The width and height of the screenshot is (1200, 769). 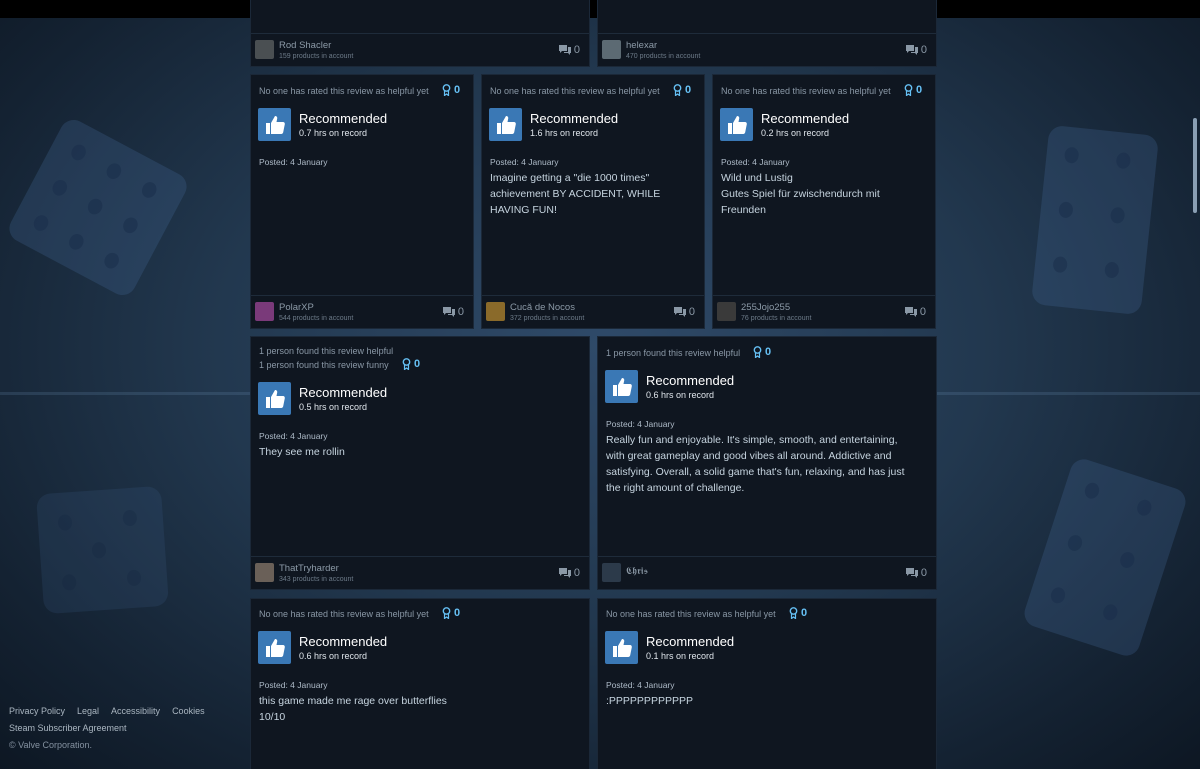 What do you see at coordinates (88, 711) in the screenshot?
I see `legal-link: Legal` at bounding box center [88, 711].